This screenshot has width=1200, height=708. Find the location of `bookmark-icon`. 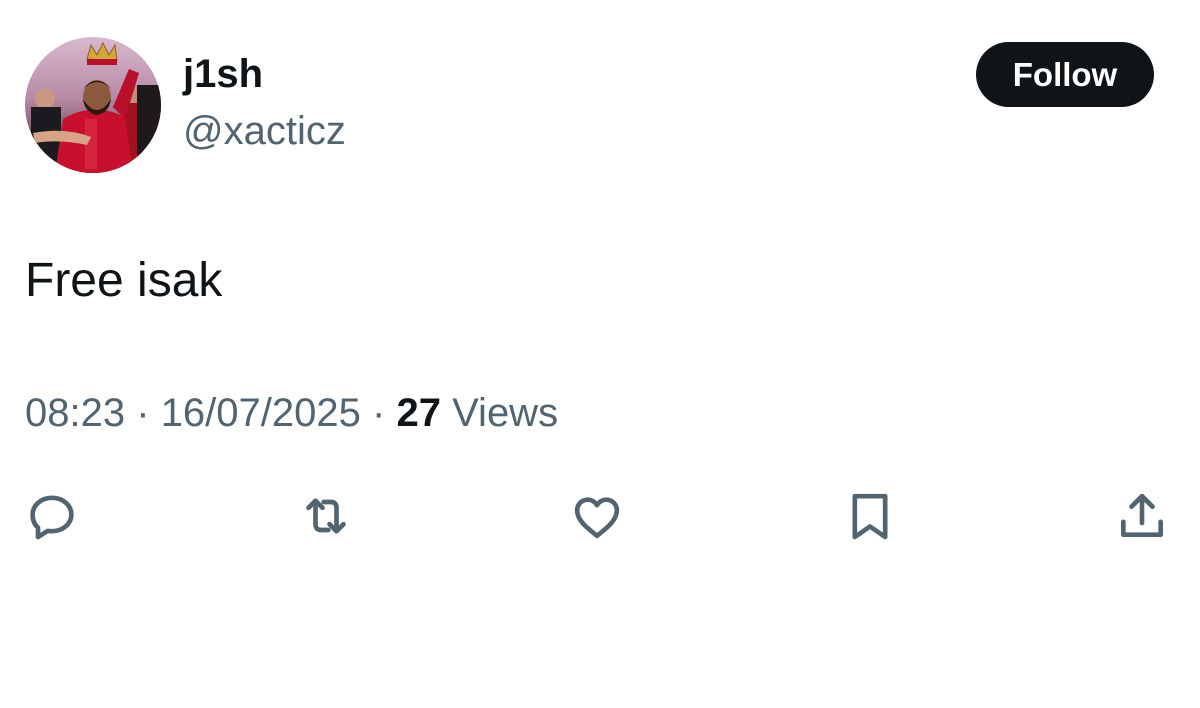

bookmark-icon is located at coordinates (870, 516).